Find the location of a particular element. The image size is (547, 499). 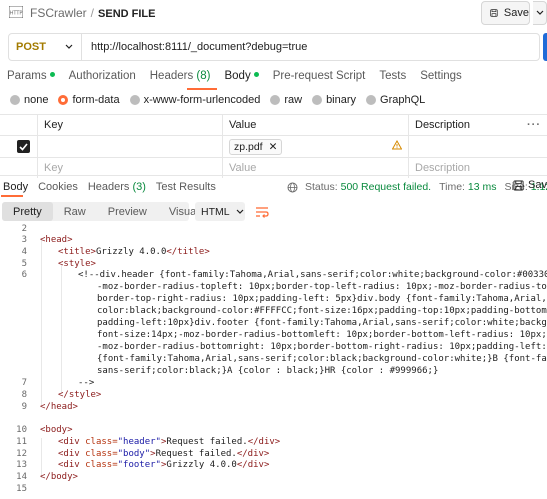

tab-tests-label: Tests is located at coordinates (393, 76).